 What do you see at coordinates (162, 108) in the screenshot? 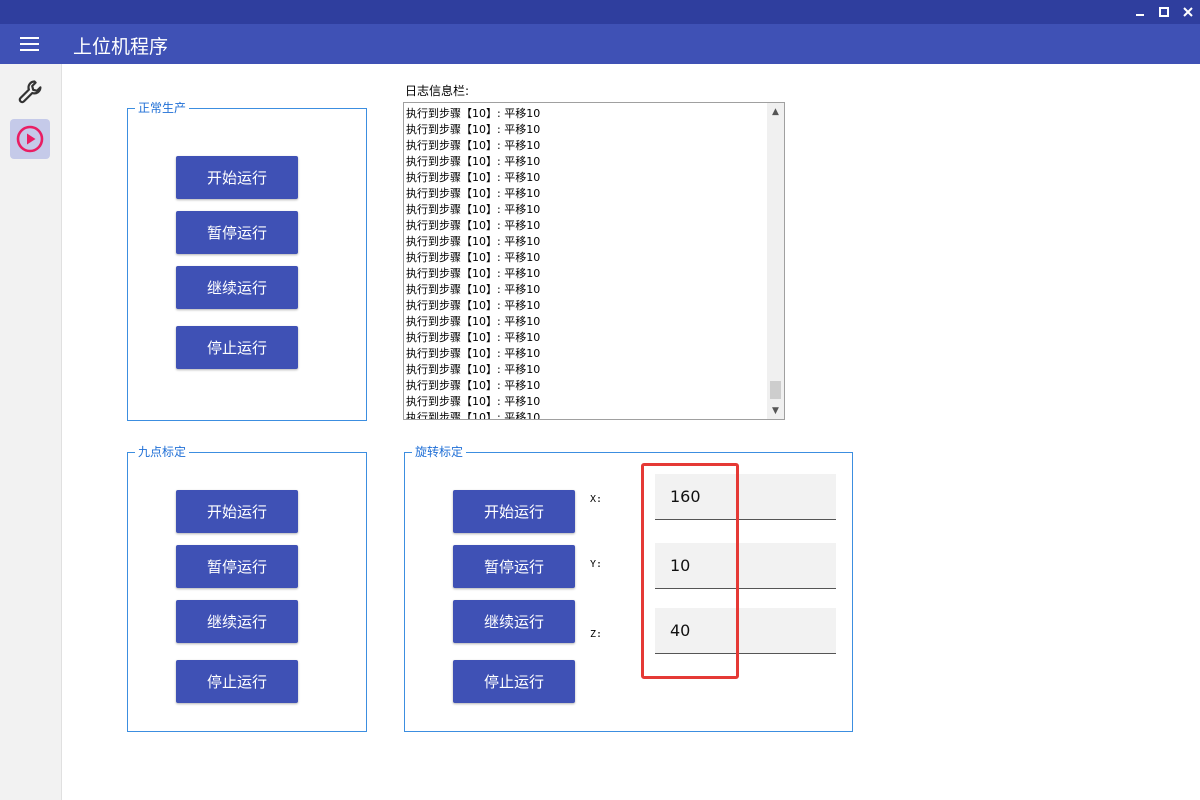
I see `group-title: 正常生产` at bounding box center [162, 108].